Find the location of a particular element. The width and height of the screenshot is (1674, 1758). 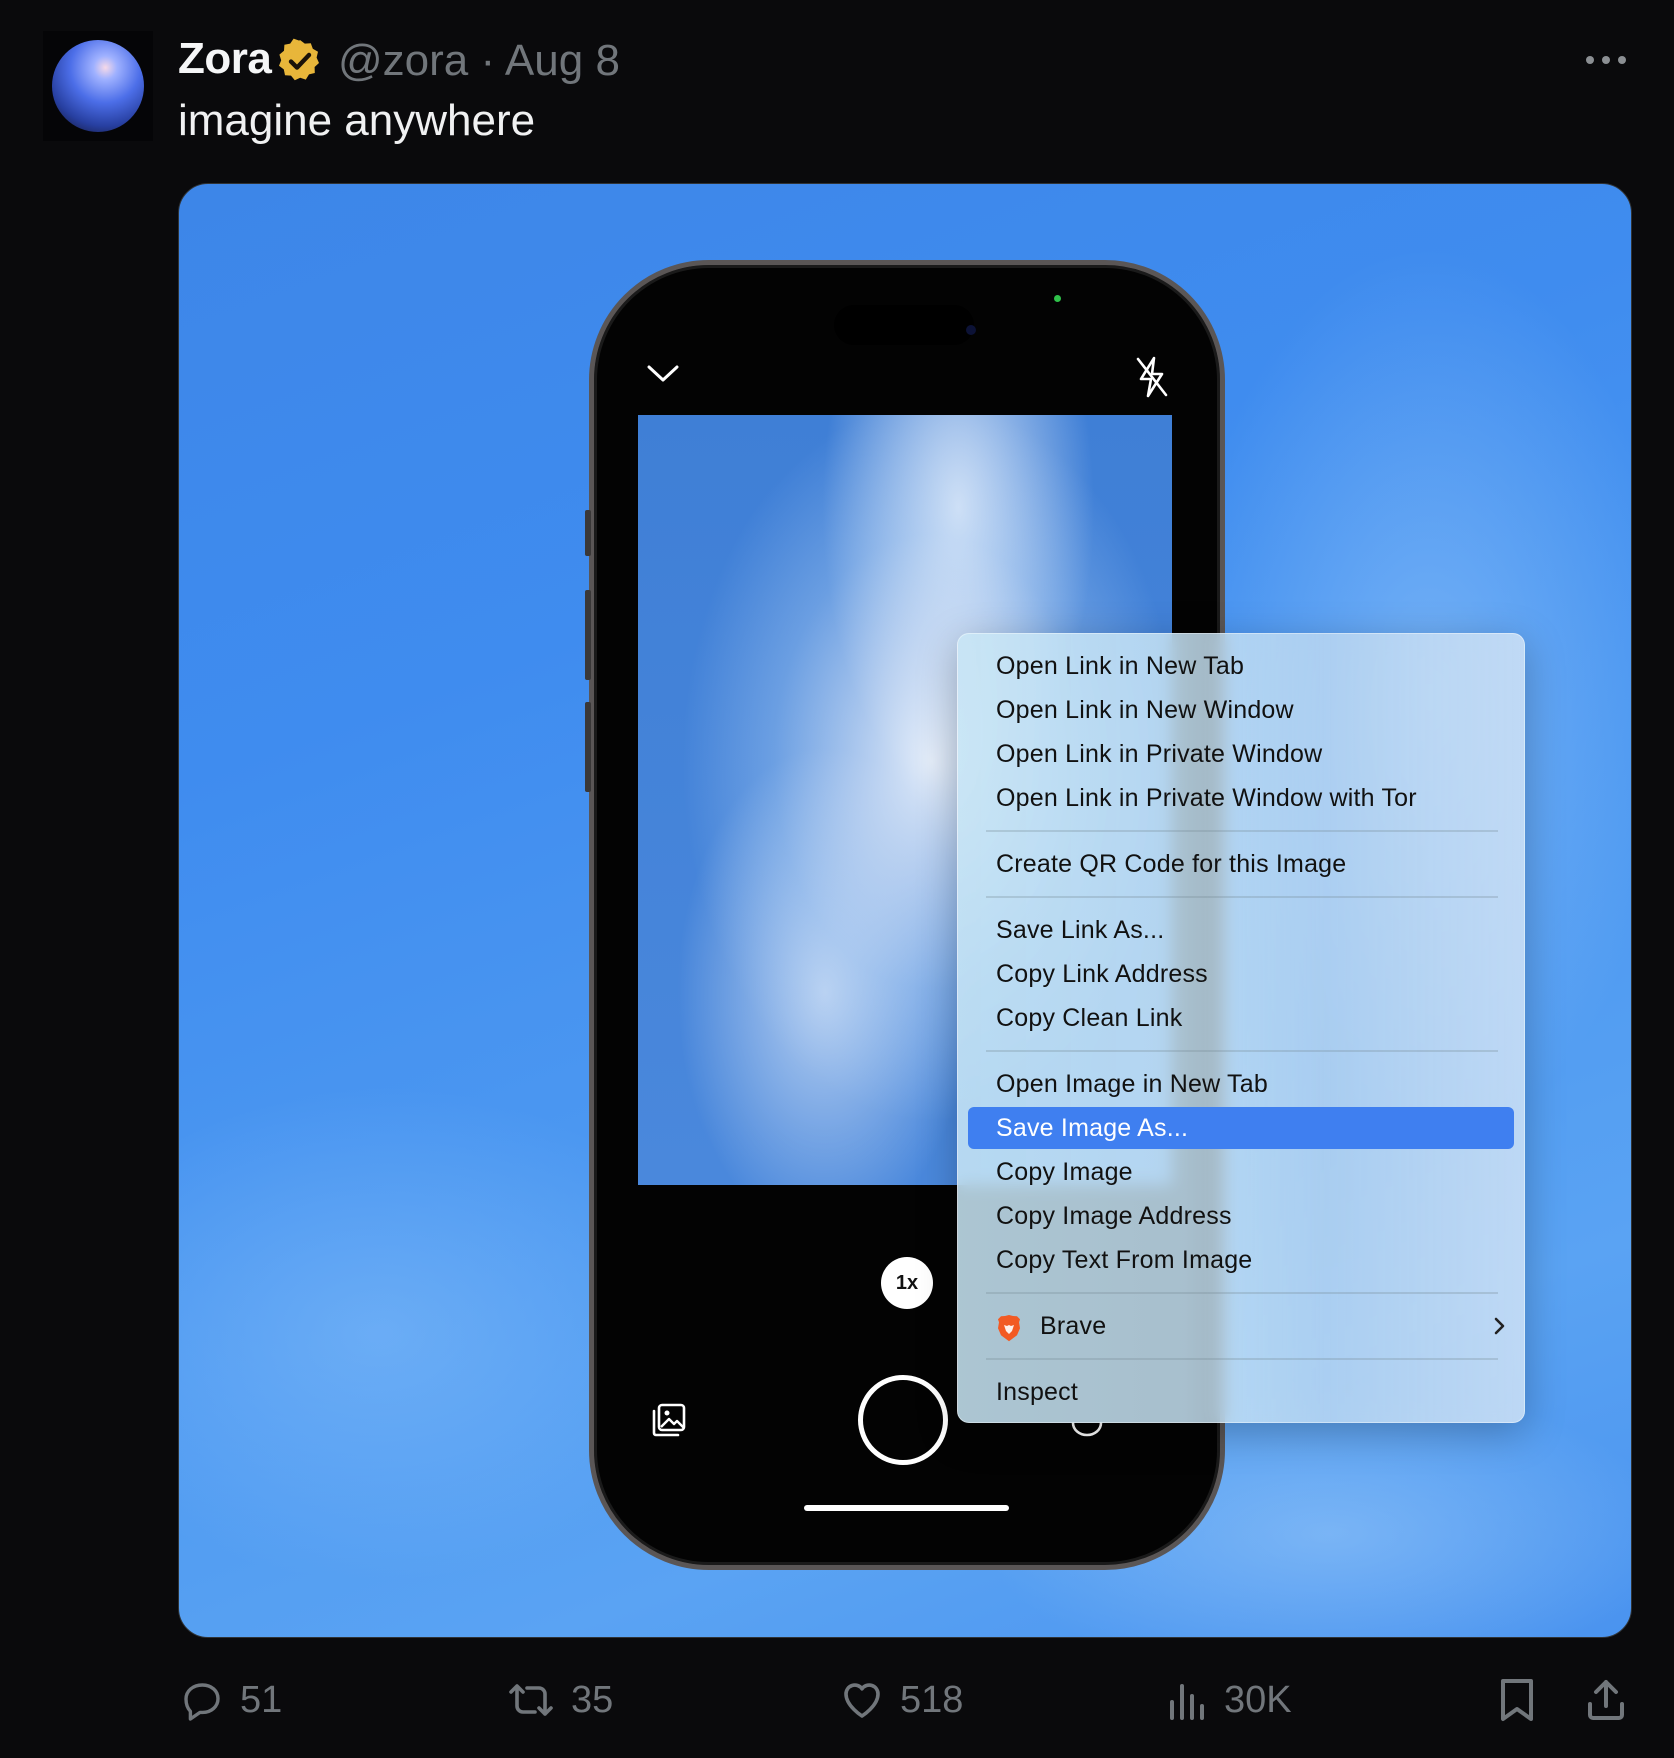

avatar is located at coordinates (98, 86).